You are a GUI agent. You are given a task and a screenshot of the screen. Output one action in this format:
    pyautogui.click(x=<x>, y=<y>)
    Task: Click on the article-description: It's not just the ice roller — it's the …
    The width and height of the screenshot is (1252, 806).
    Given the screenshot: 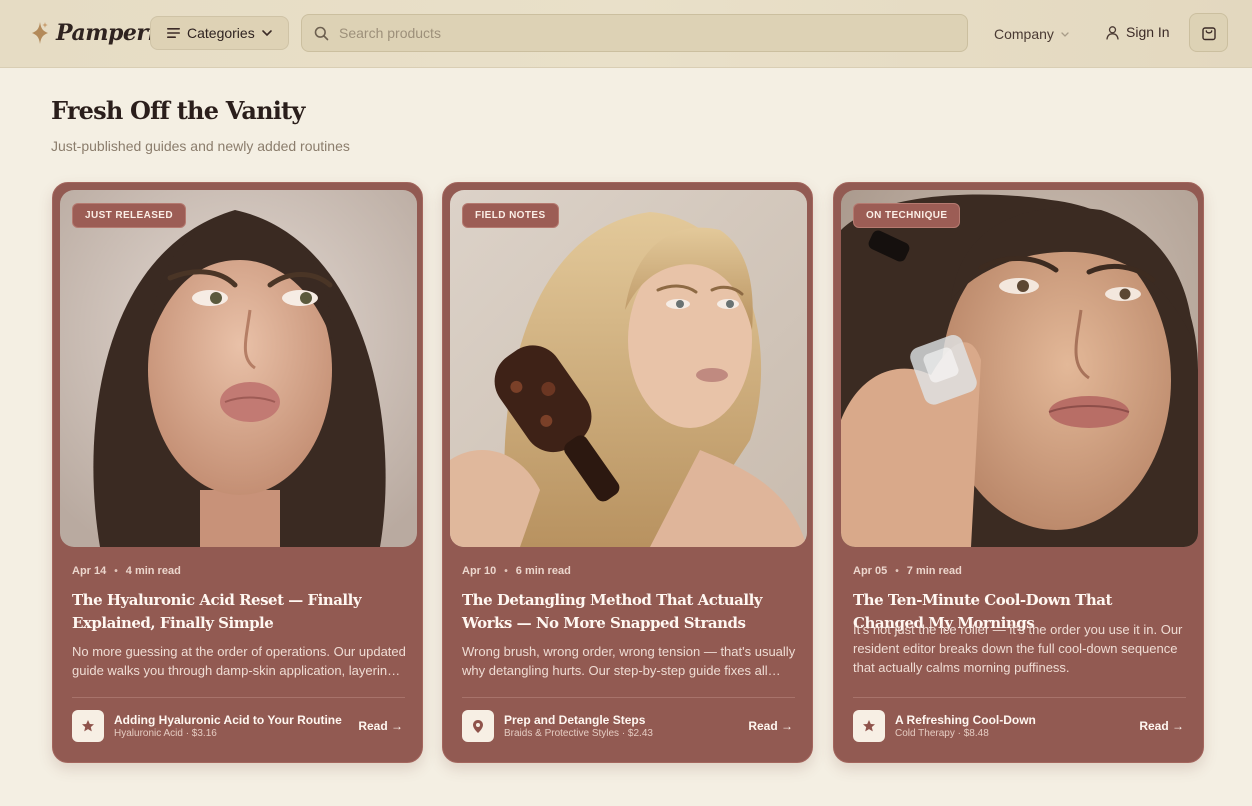 What is the action you would take?
    pyautogui.click(x=1018, y=648)
    